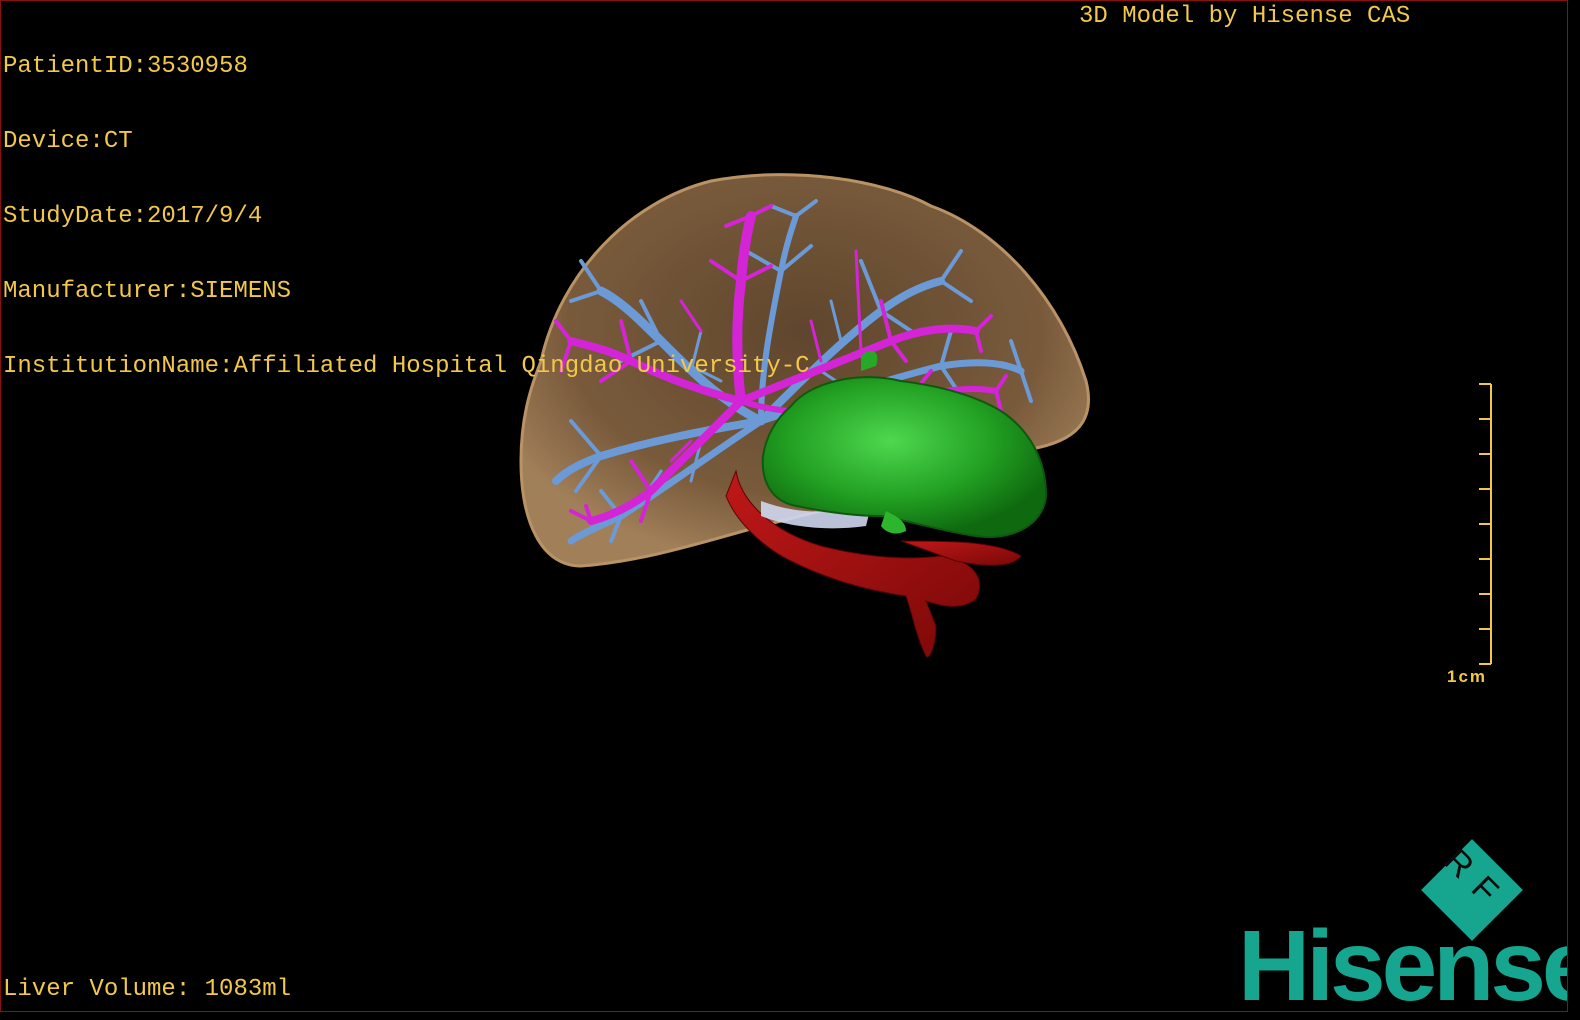  What do you see at coordinates (147, 989) in the screenshot?
I see `liver-volume: Liver Volume: 1083ml` at bounding box center [147, 989].